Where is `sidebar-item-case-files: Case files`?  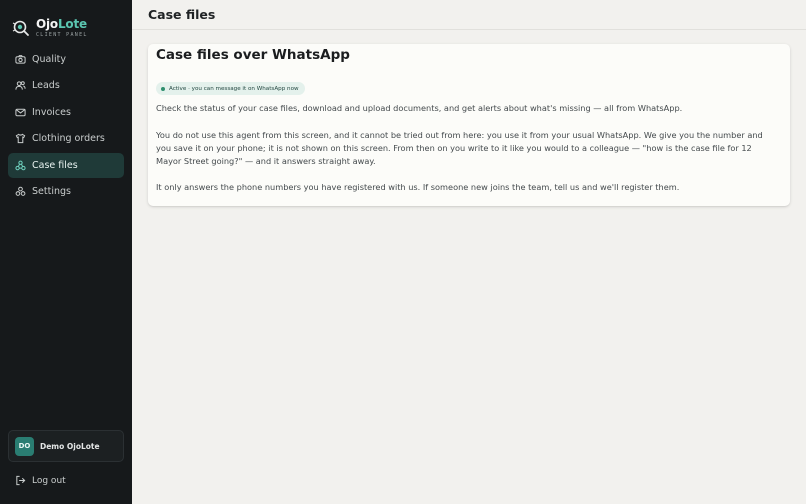 sidebar-item-case-files: Case files is located at coordinates (66, 165).